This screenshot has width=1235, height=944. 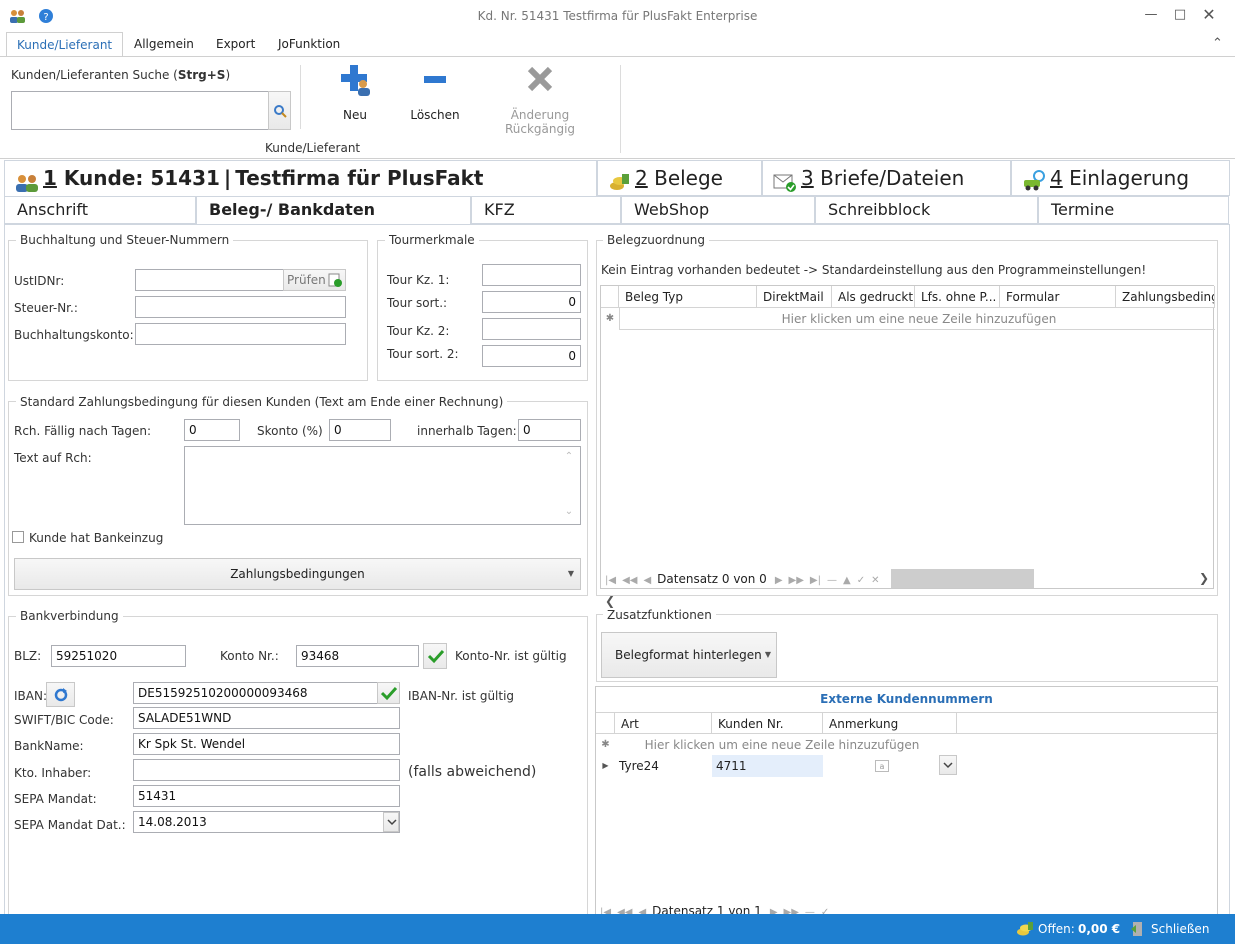 What do you see at coordinates (255, 693) in the screenshot?
I see `iban-input: DE51592510200000093468` at bounding box center [255, 693].